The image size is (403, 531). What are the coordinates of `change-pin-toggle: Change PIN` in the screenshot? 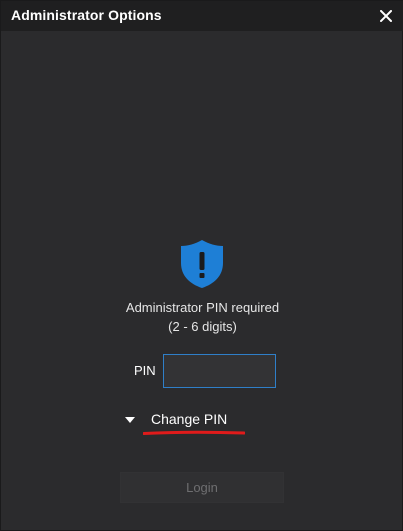 It's located at (176, 419).